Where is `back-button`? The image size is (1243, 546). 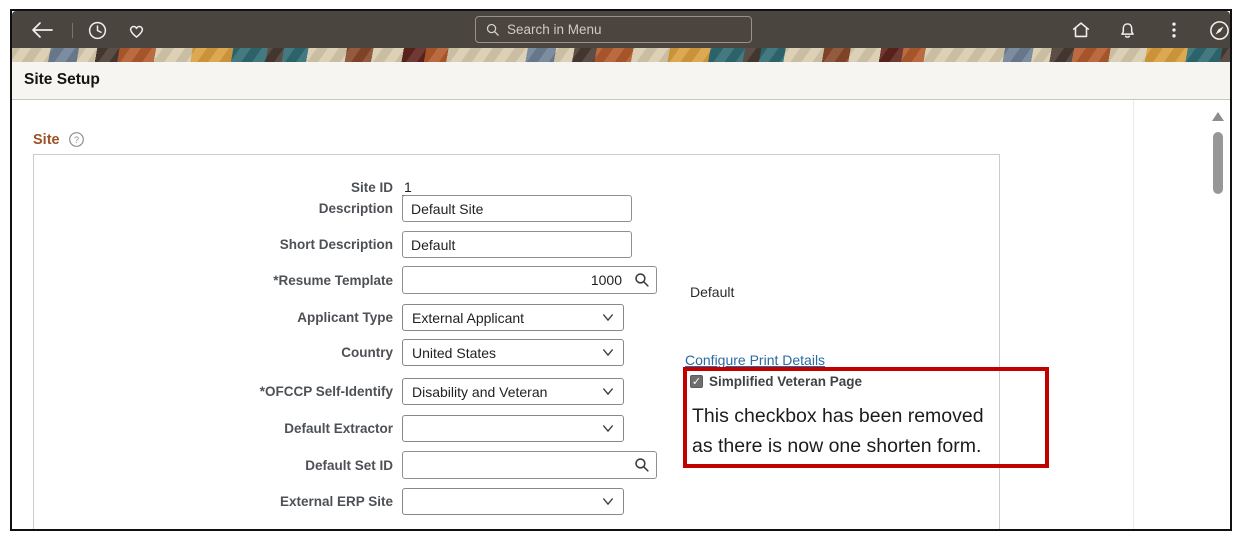 back-button is located at coordinates (42, 30).